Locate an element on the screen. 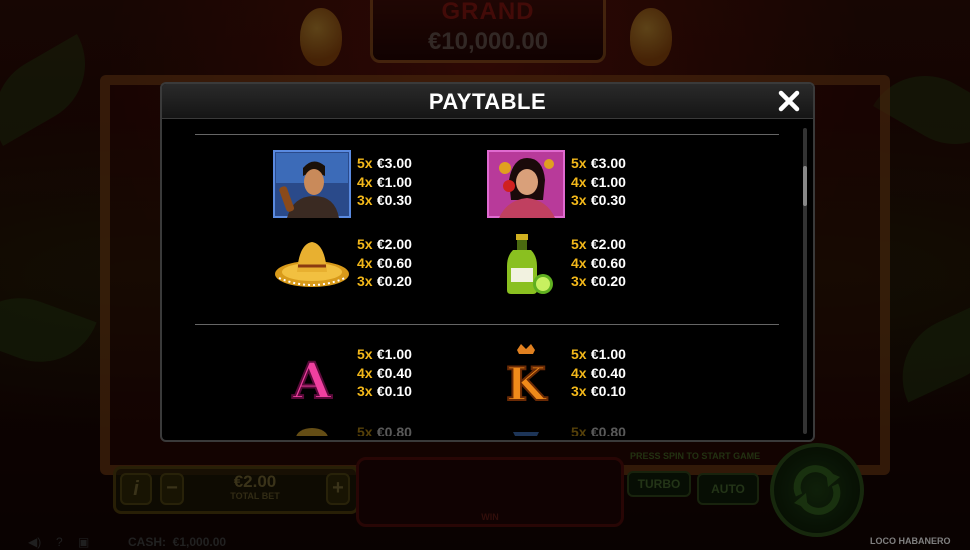  dialog-title: PAYTABLE is located at coordinates (487, 101).